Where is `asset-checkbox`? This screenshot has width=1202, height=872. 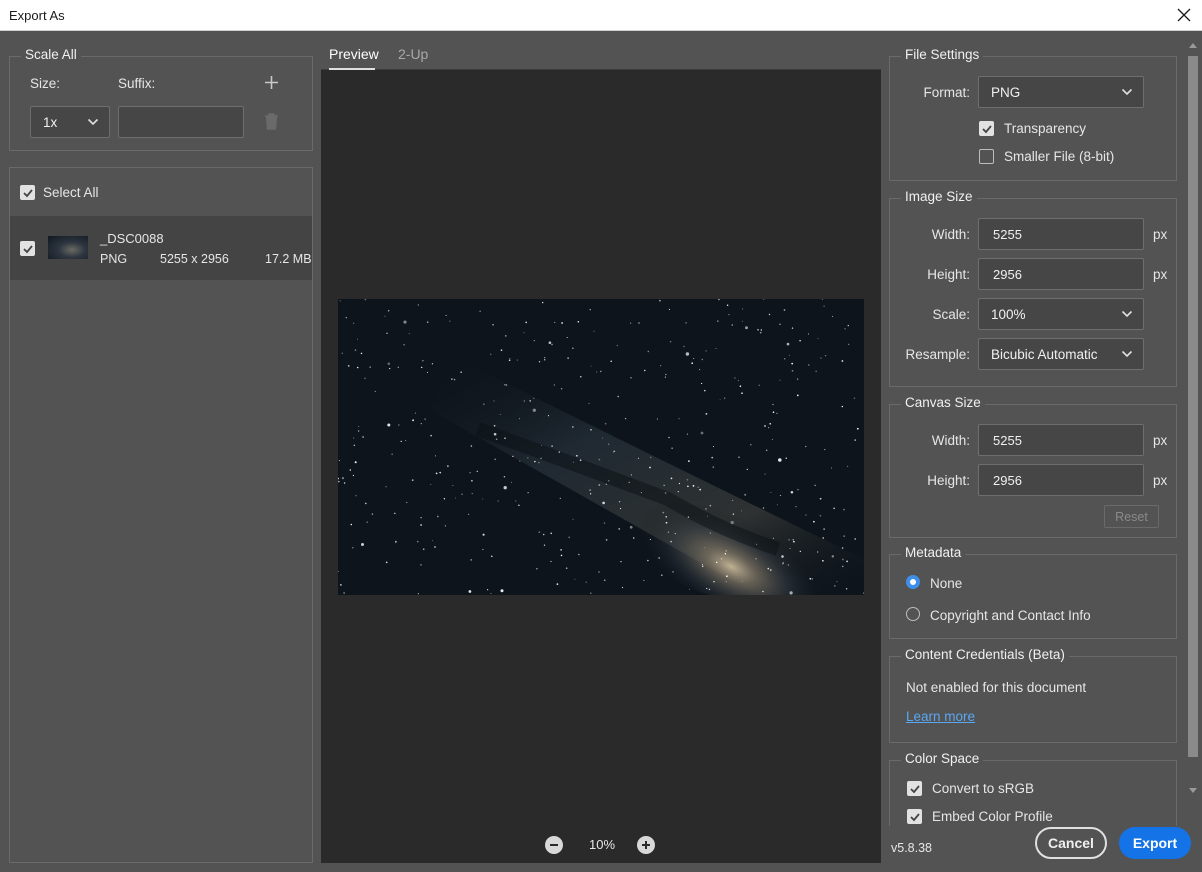 asset-checkbox is located at coordinates (27, 248).